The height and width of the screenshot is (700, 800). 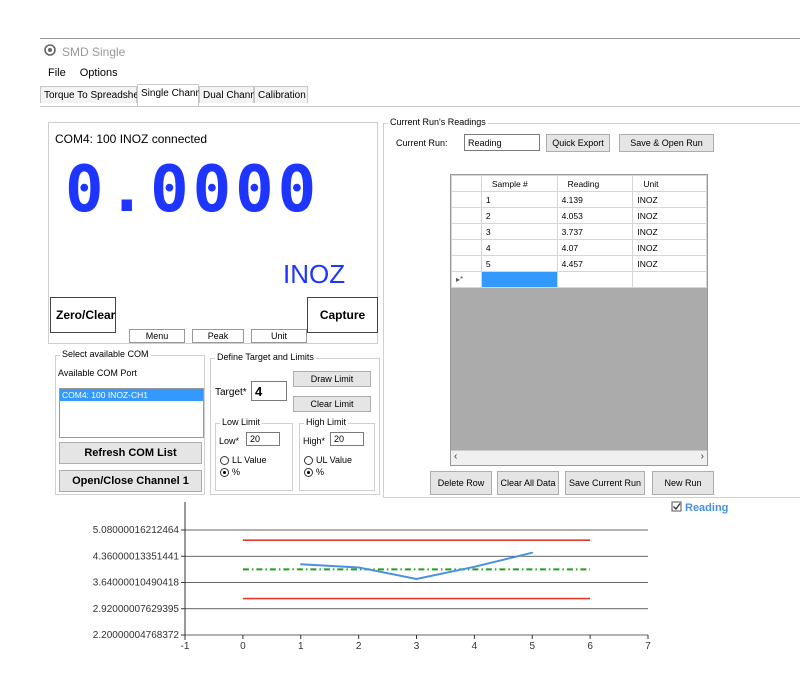 What do you see at coordinates (130, 481) in the screenshot?
I see `open-close-channel-button: Open/Close Channel 1` at bounding box center [130, 481].